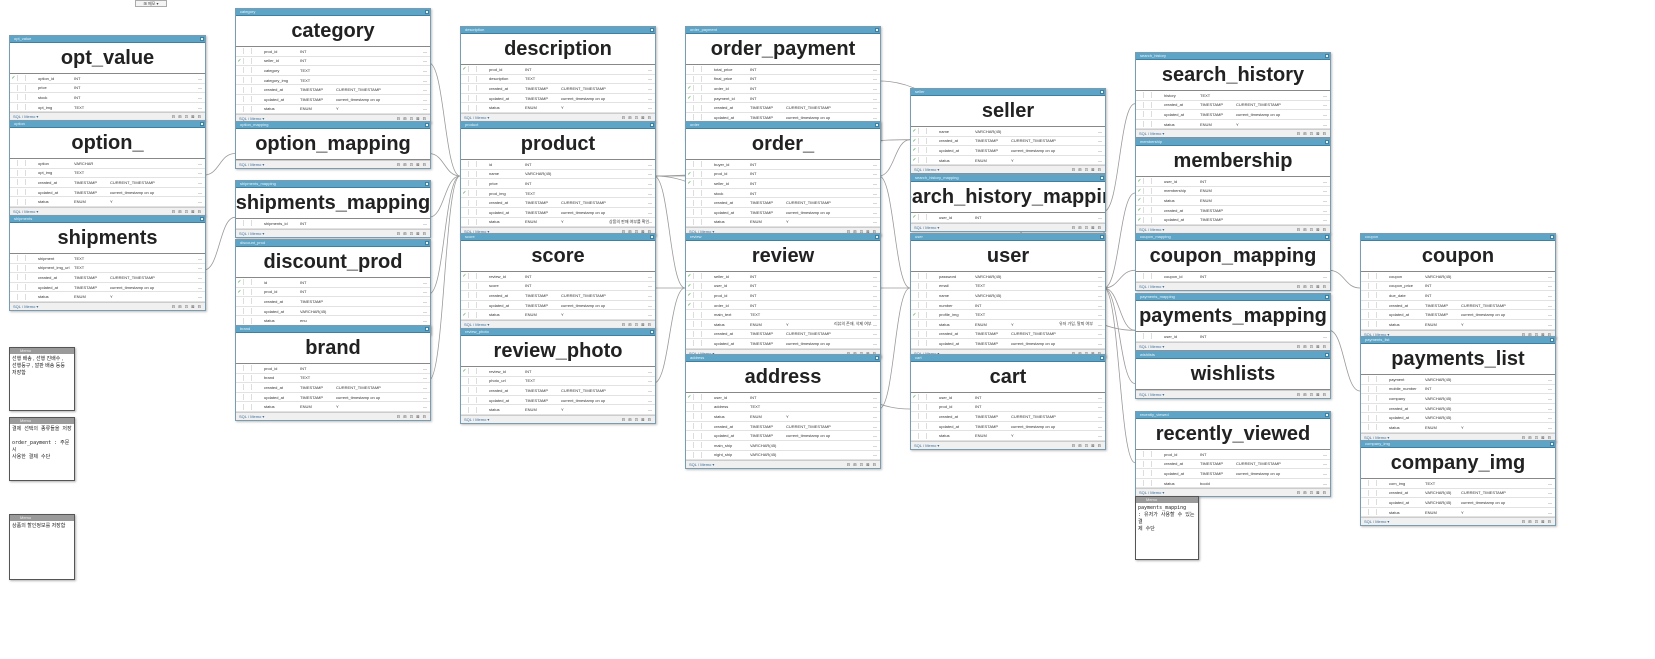 Image resolution: width=1655 pixels, height=659 pixels. What do you see at coordinates (1151, 286) in the screenshot?
I see `sql-memo-menu: SQL / Memo ▾` at bounding box center [1151, 286].